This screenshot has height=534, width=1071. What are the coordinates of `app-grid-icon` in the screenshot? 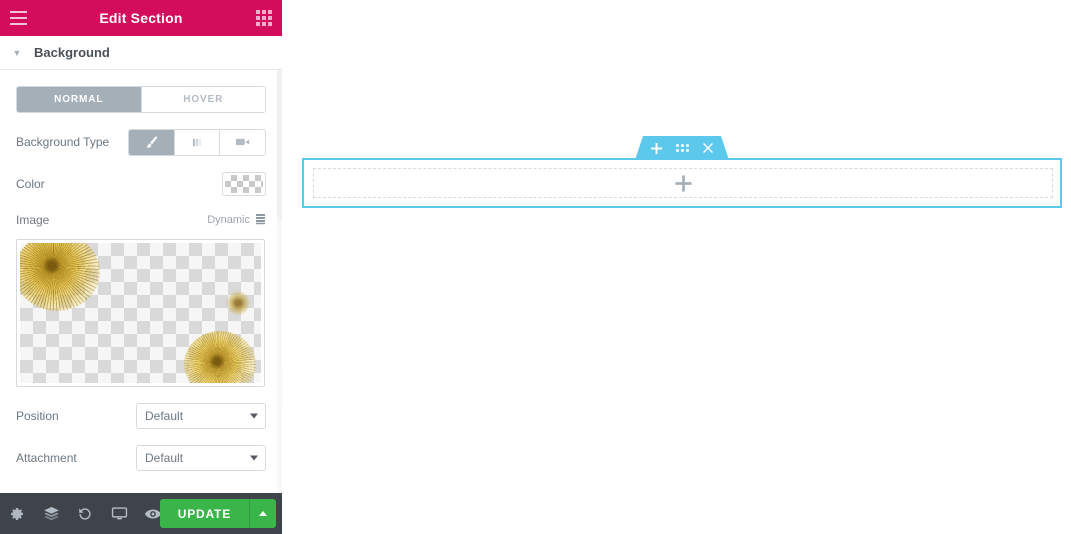 It's located at (264, 18).